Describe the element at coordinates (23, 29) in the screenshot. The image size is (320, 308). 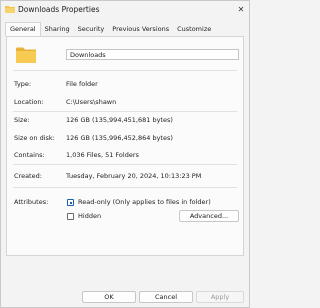
I see `tab-general: General` at that location.